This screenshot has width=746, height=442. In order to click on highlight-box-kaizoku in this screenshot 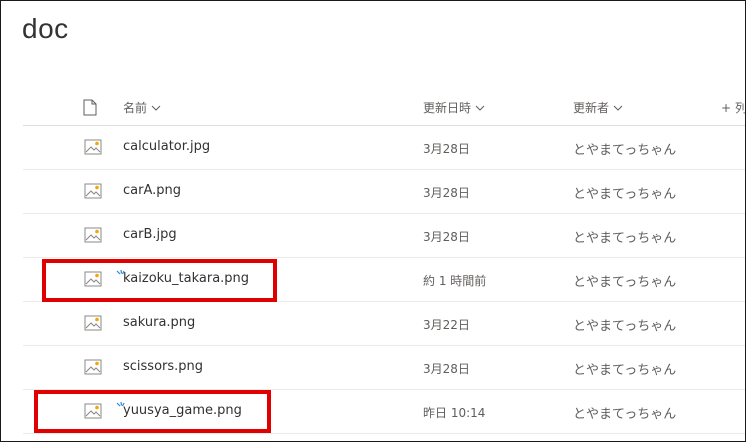, I will do `click(159, 280)`.